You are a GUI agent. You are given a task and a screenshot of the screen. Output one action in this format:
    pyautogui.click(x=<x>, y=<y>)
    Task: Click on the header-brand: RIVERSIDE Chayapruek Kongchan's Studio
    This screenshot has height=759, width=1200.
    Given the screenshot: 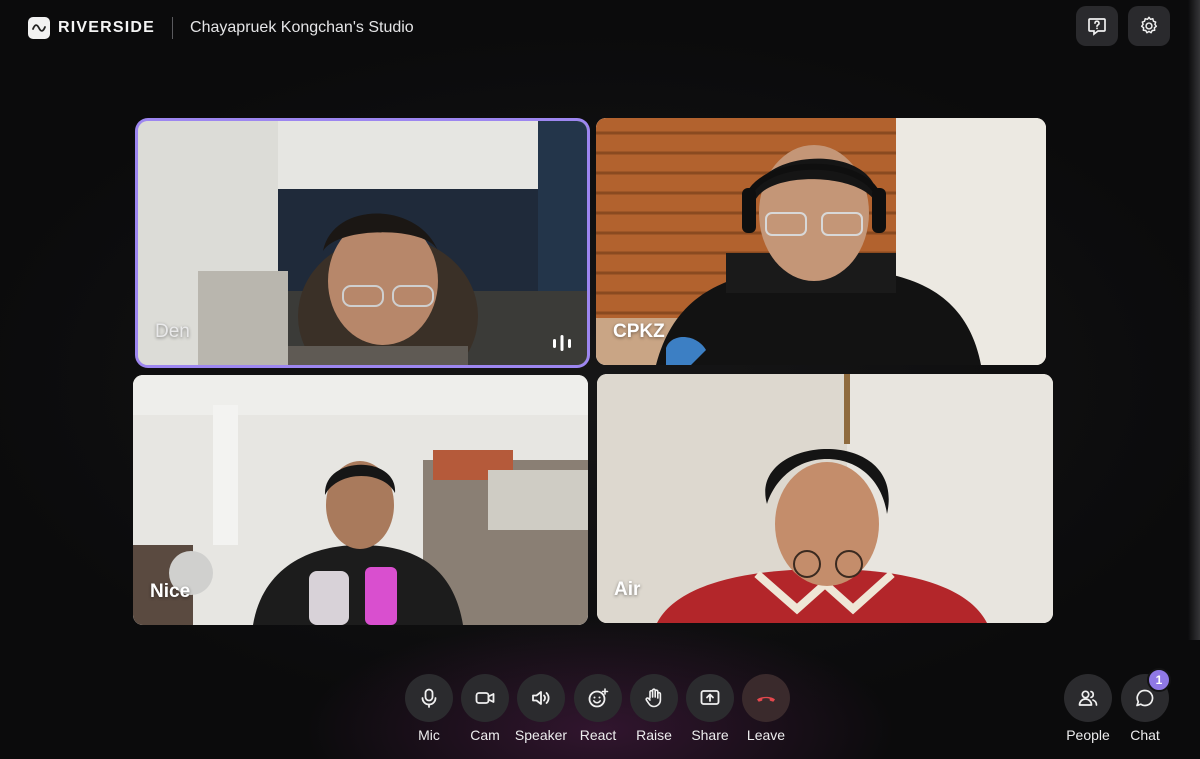 What is the action you would take?
    pyautogui.click(x=221, y=28)
    